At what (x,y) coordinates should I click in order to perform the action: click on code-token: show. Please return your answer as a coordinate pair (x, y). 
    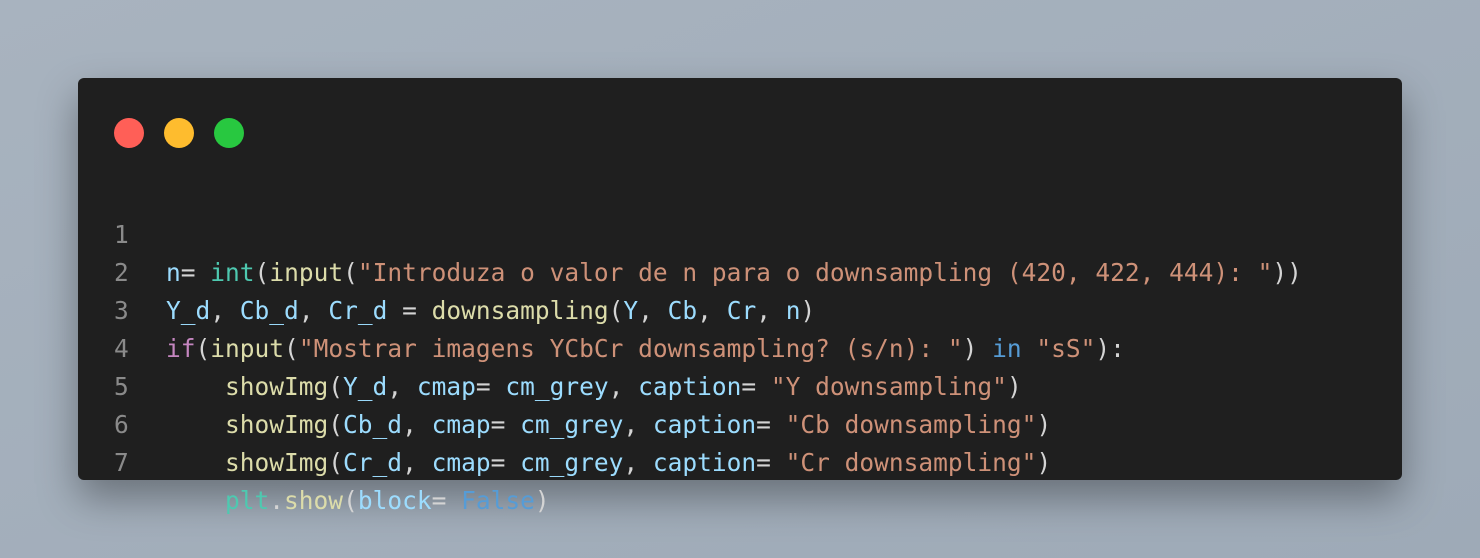
    Looking at the image, I should click on (314, 500).